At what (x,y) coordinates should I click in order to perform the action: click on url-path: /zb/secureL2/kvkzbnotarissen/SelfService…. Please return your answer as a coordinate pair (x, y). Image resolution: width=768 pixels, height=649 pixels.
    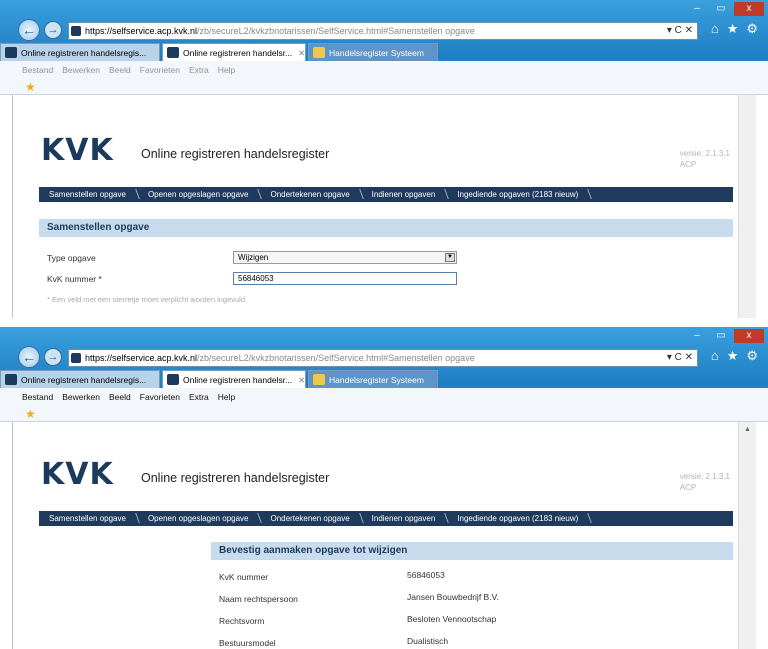
    Looking at the image, I should click on (336, 31).